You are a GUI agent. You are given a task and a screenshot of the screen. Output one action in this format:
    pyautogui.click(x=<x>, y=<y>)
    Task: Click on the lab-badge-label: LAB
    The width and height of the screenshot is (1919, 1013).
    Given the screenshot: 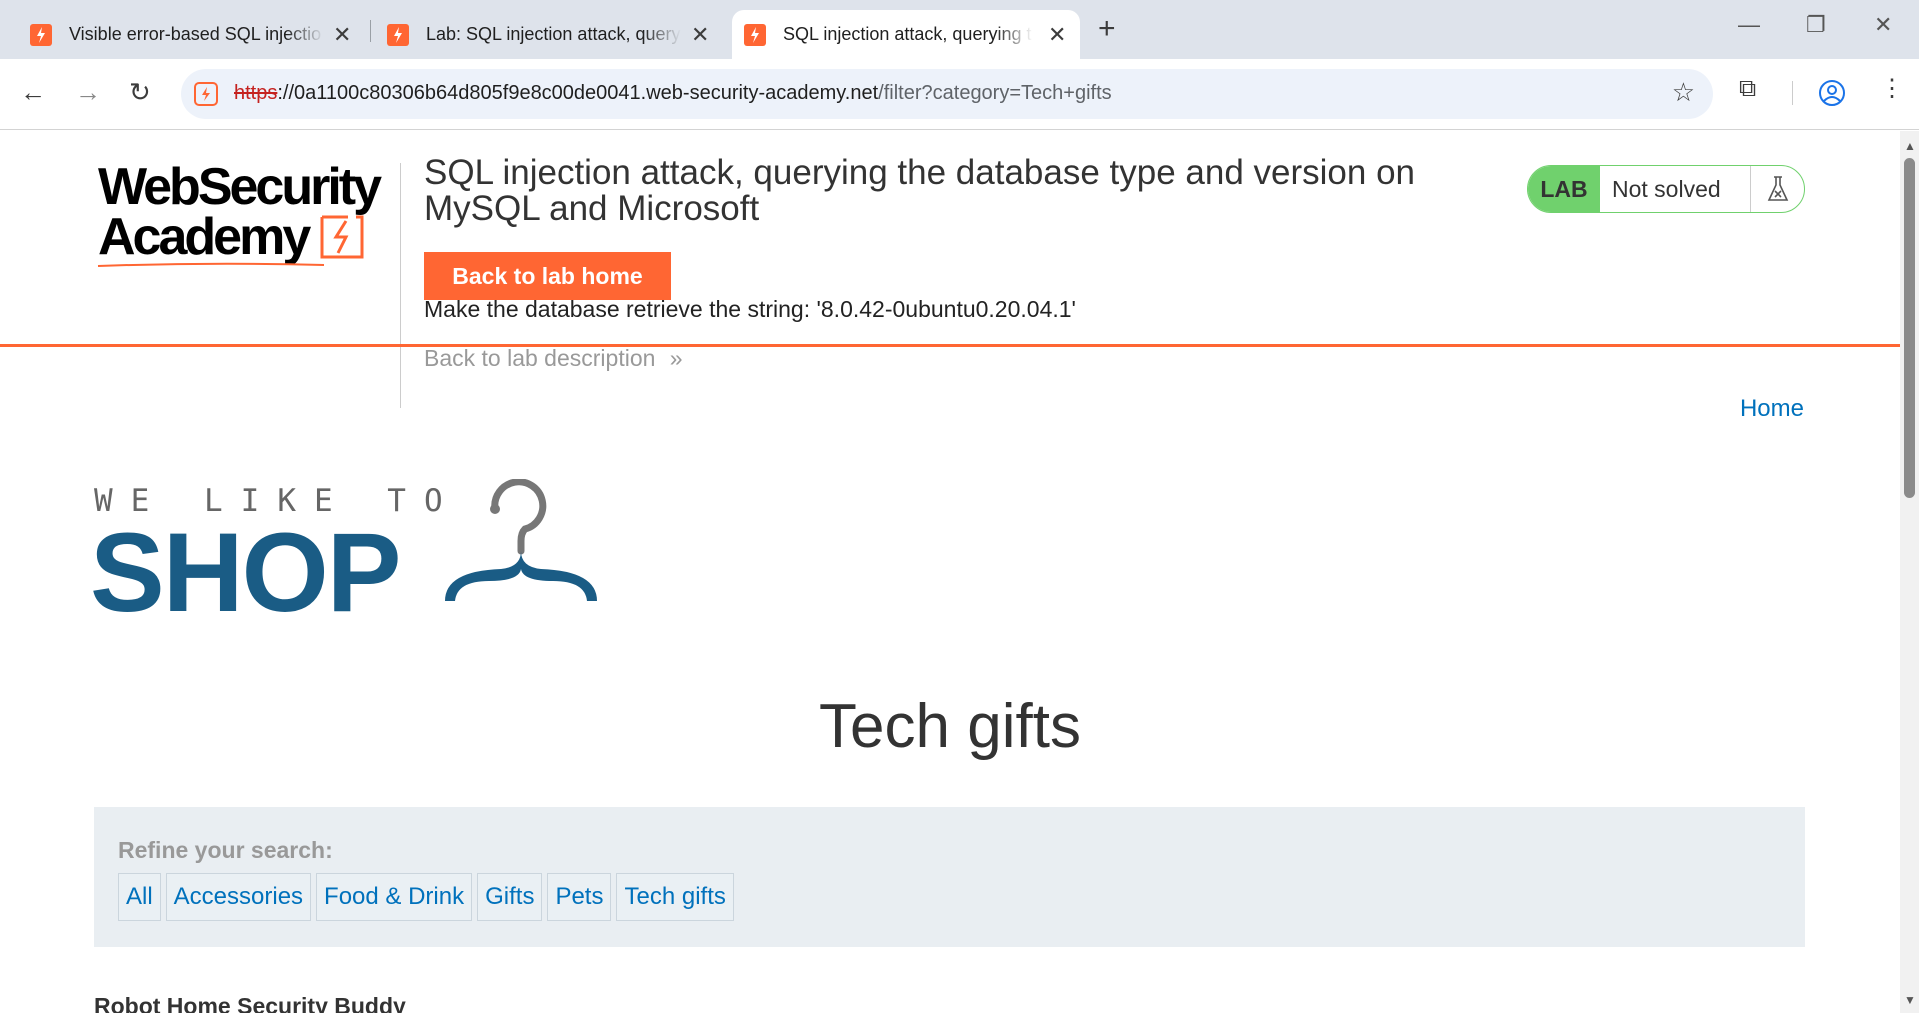 What is the action you would take?
    pyautogui.click(x=1564, y=189)
    